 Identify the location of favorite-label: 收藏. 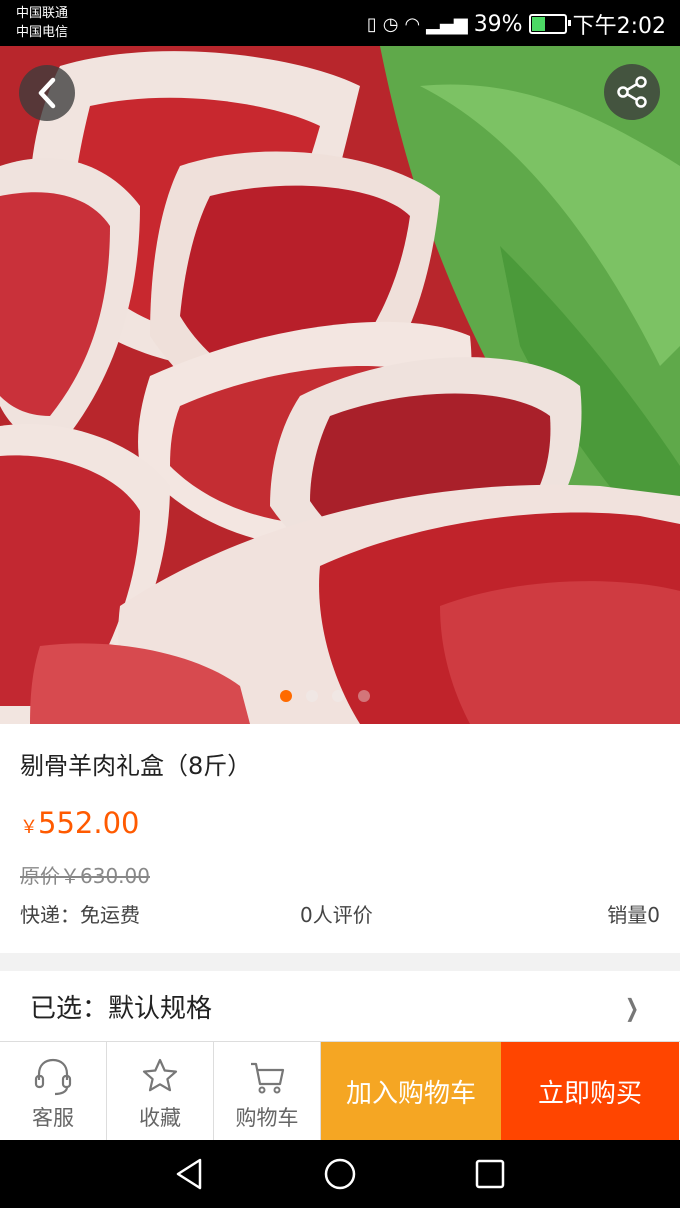
(160, 1118).